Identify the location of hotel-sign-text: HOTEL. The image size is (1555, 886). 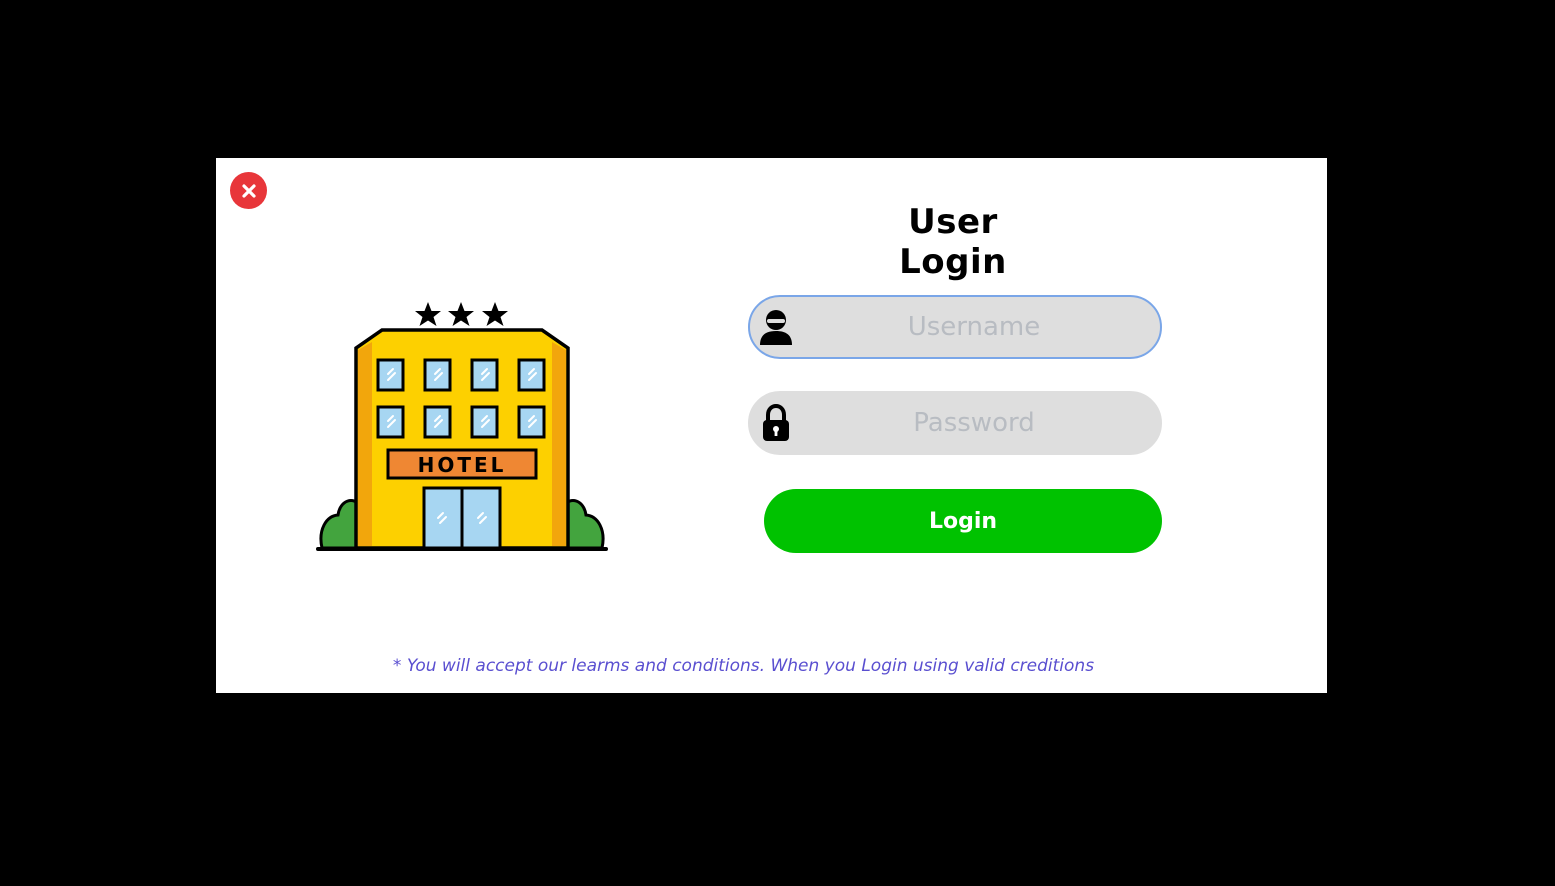
(462, 465).